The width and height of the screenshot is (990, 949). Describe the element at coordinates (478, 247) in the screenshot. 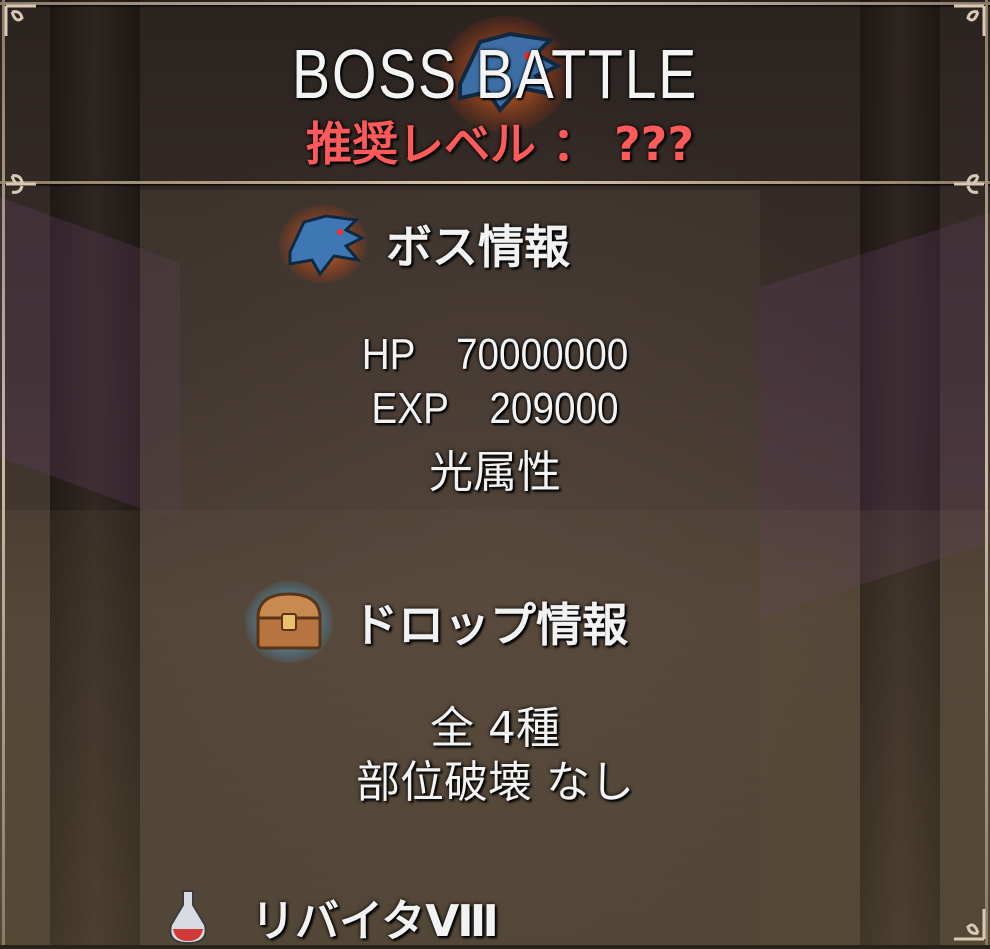

I see `boss-info-label: ボス情報` at that location.